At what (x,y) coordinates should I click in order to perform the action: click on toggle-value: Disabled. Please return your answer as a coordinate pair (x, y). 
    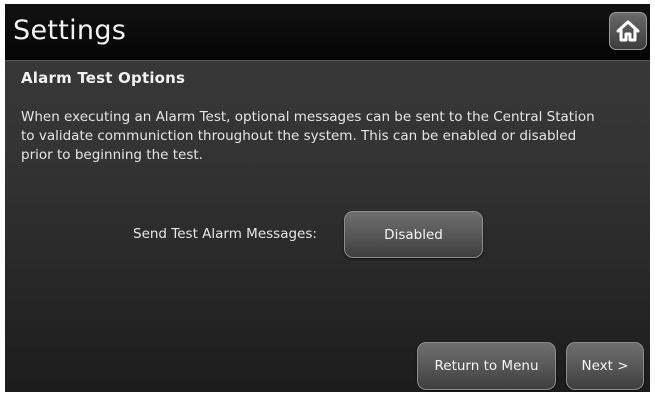
    Looking at the image, I should click on (413, 234).